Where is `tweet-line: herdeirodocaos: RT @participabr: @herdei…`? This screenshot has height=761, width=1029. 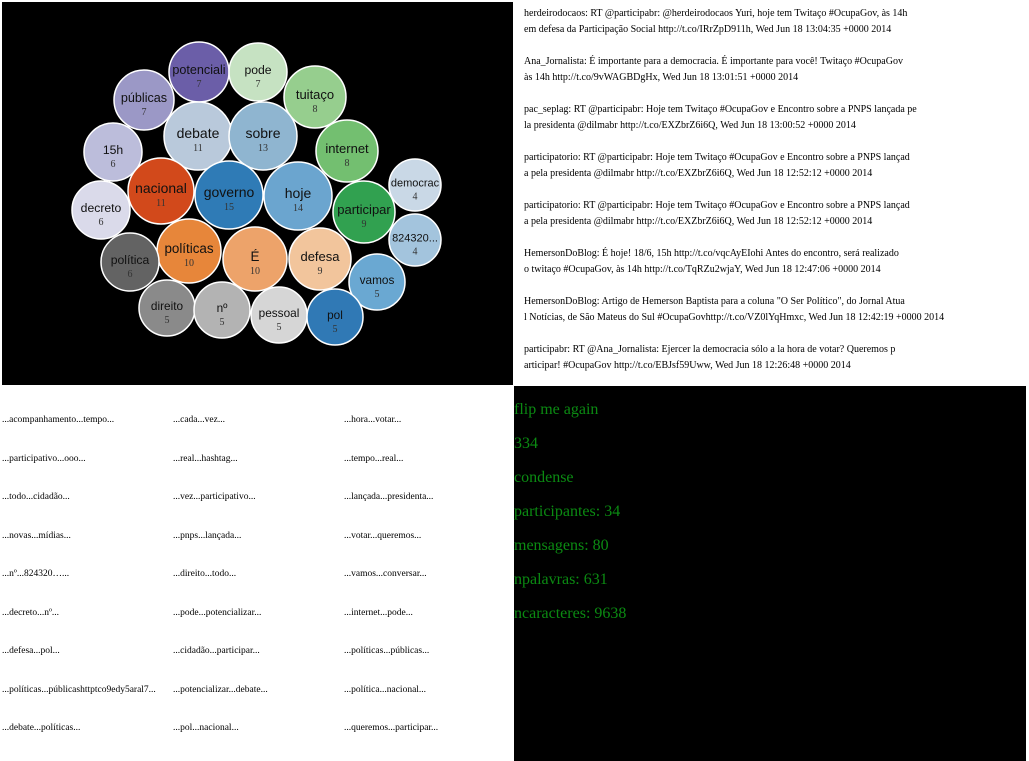
tweet-line: herdeirodocaos: RT @participabr: @herdei… is located at coordinates (716, 13).